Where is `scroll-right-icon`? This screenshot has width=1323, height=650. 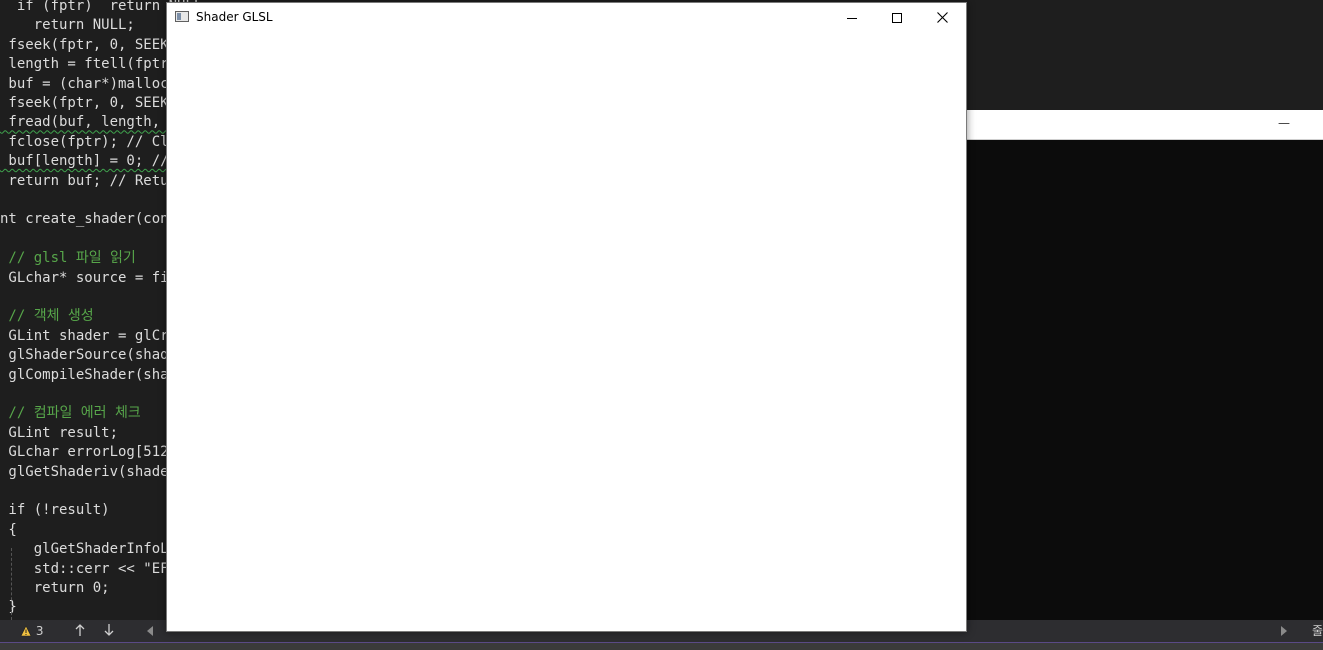
scroll-right-icon is located at coordinates (1284, 631).